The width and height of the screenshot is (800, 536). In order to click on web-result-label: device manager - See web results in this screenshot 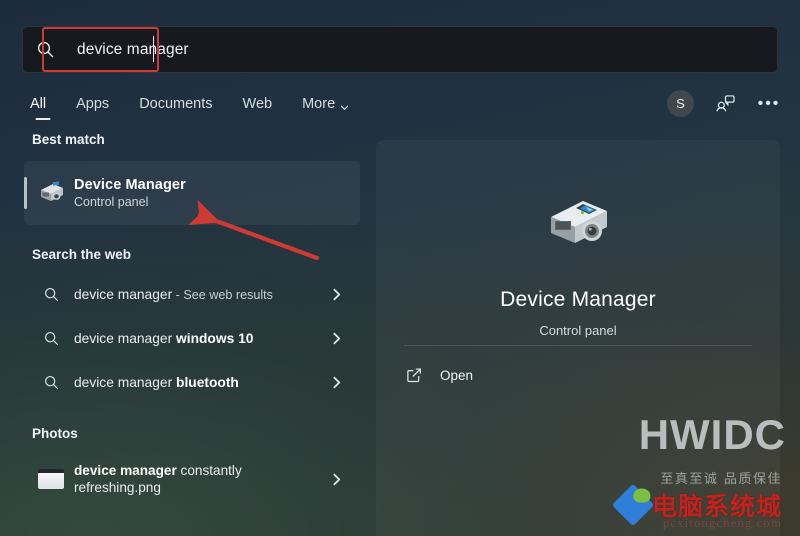, I will do `click(173, 294)`.